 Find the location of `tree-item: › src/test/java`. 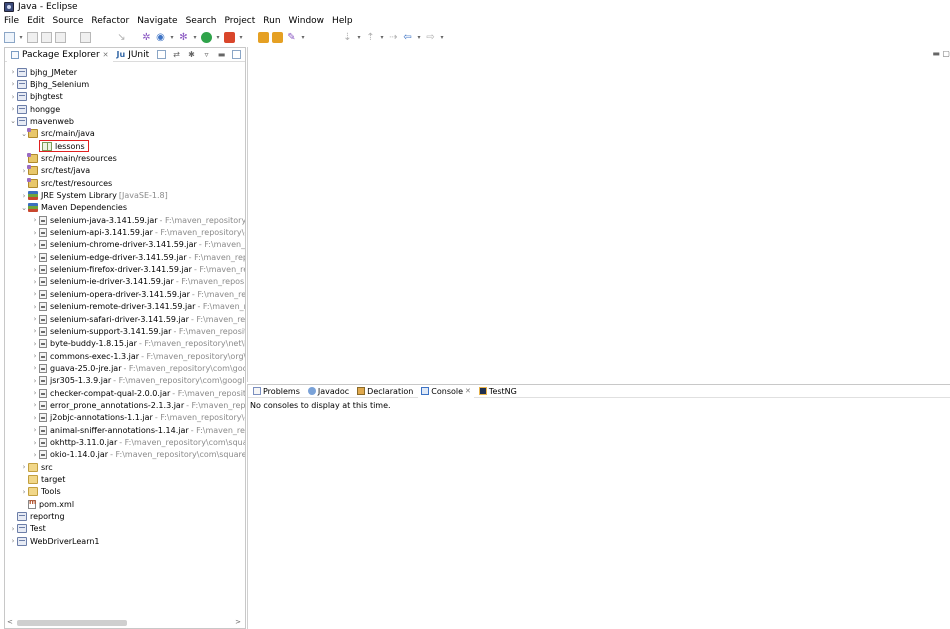

tree-item: › src/test/java is located at coordinates (55, 171).